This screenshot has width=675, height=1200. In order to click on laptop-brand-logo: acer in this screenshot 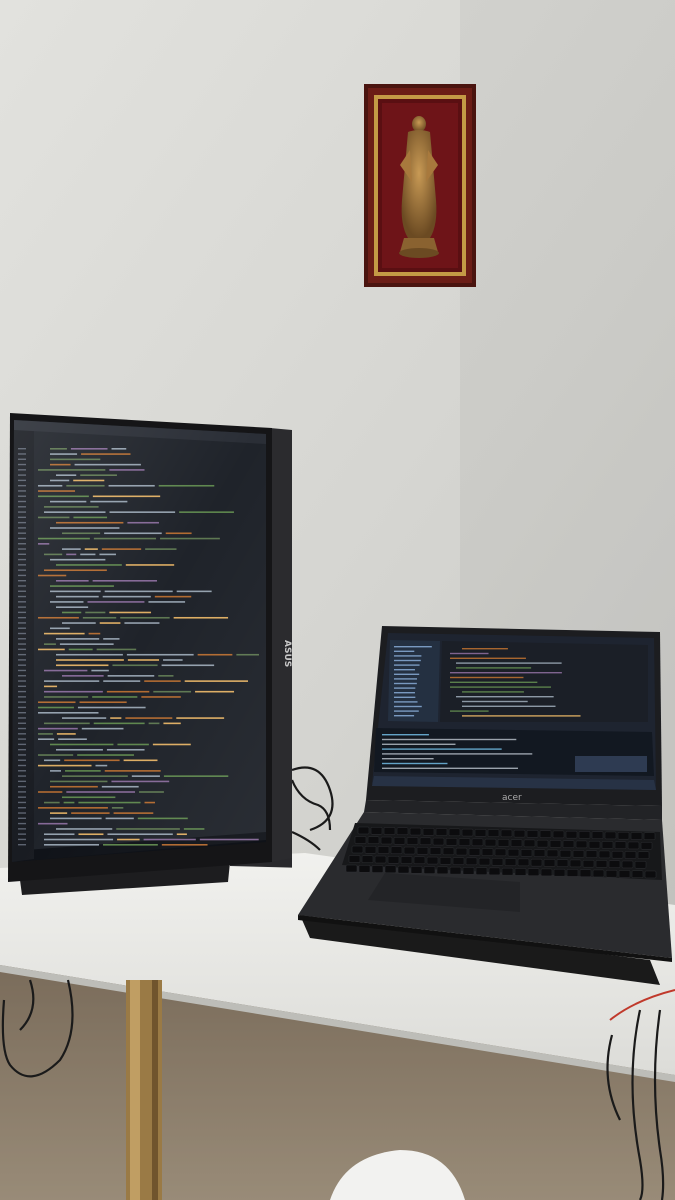, I will do `click(512, 798)`.